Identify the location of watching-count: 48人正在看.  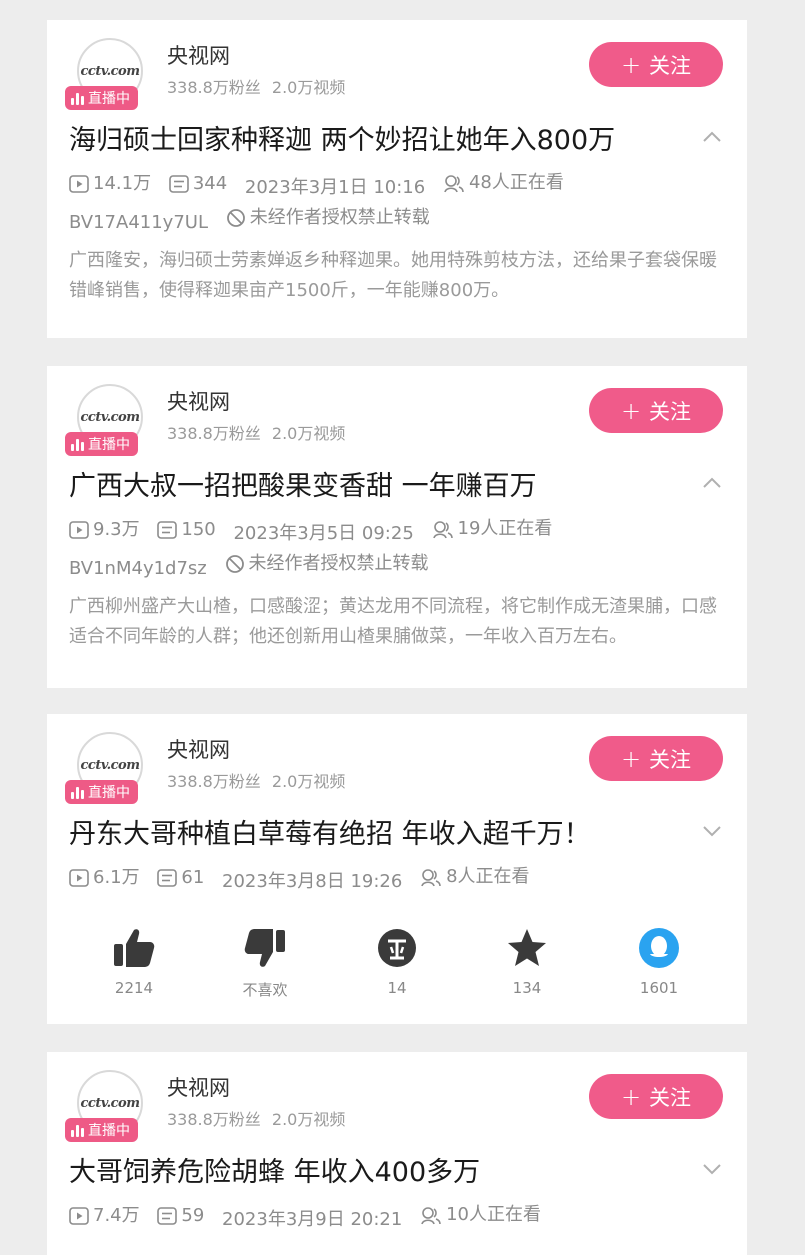
(516, 182).